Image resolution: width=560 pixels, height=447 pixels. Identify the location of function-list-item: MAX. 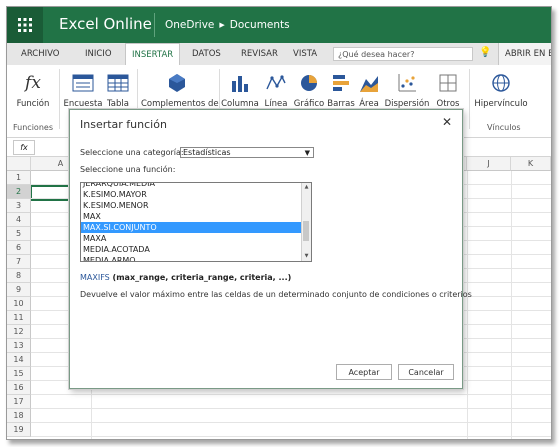
(196, 216).